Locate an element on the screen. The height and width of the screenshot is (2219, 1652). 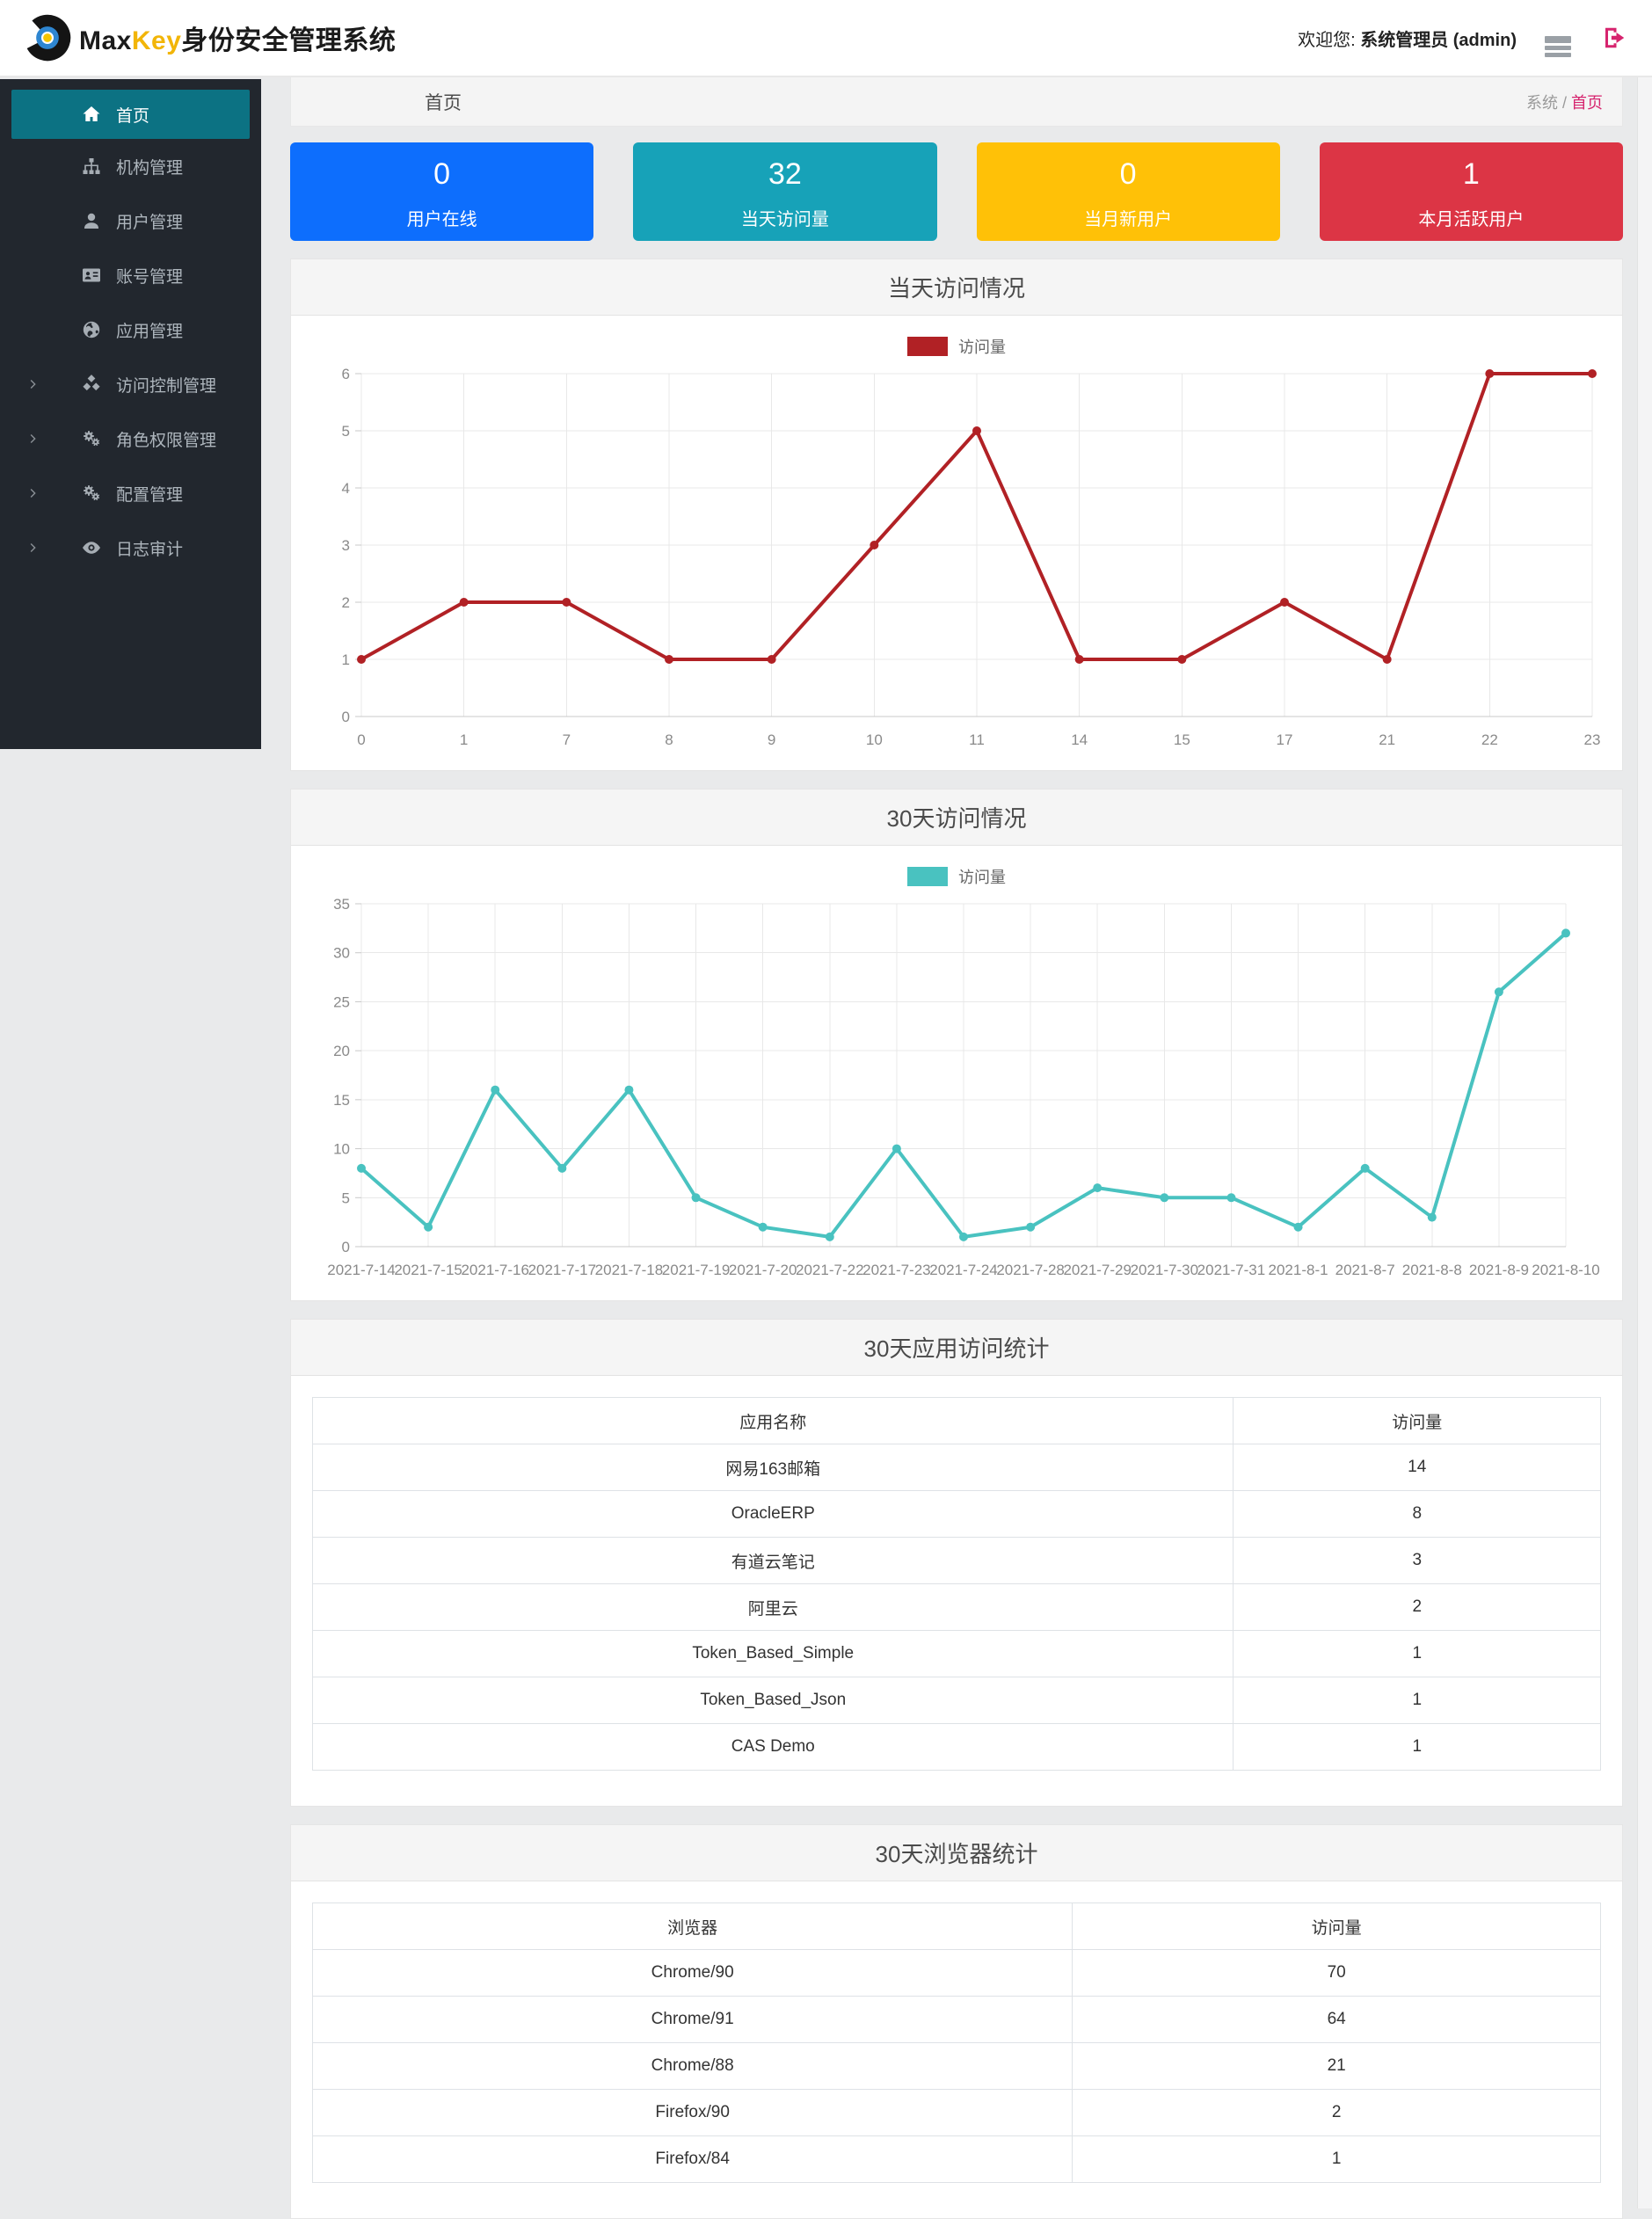
svg-text: 10 is located at coordinates (342, 1149).